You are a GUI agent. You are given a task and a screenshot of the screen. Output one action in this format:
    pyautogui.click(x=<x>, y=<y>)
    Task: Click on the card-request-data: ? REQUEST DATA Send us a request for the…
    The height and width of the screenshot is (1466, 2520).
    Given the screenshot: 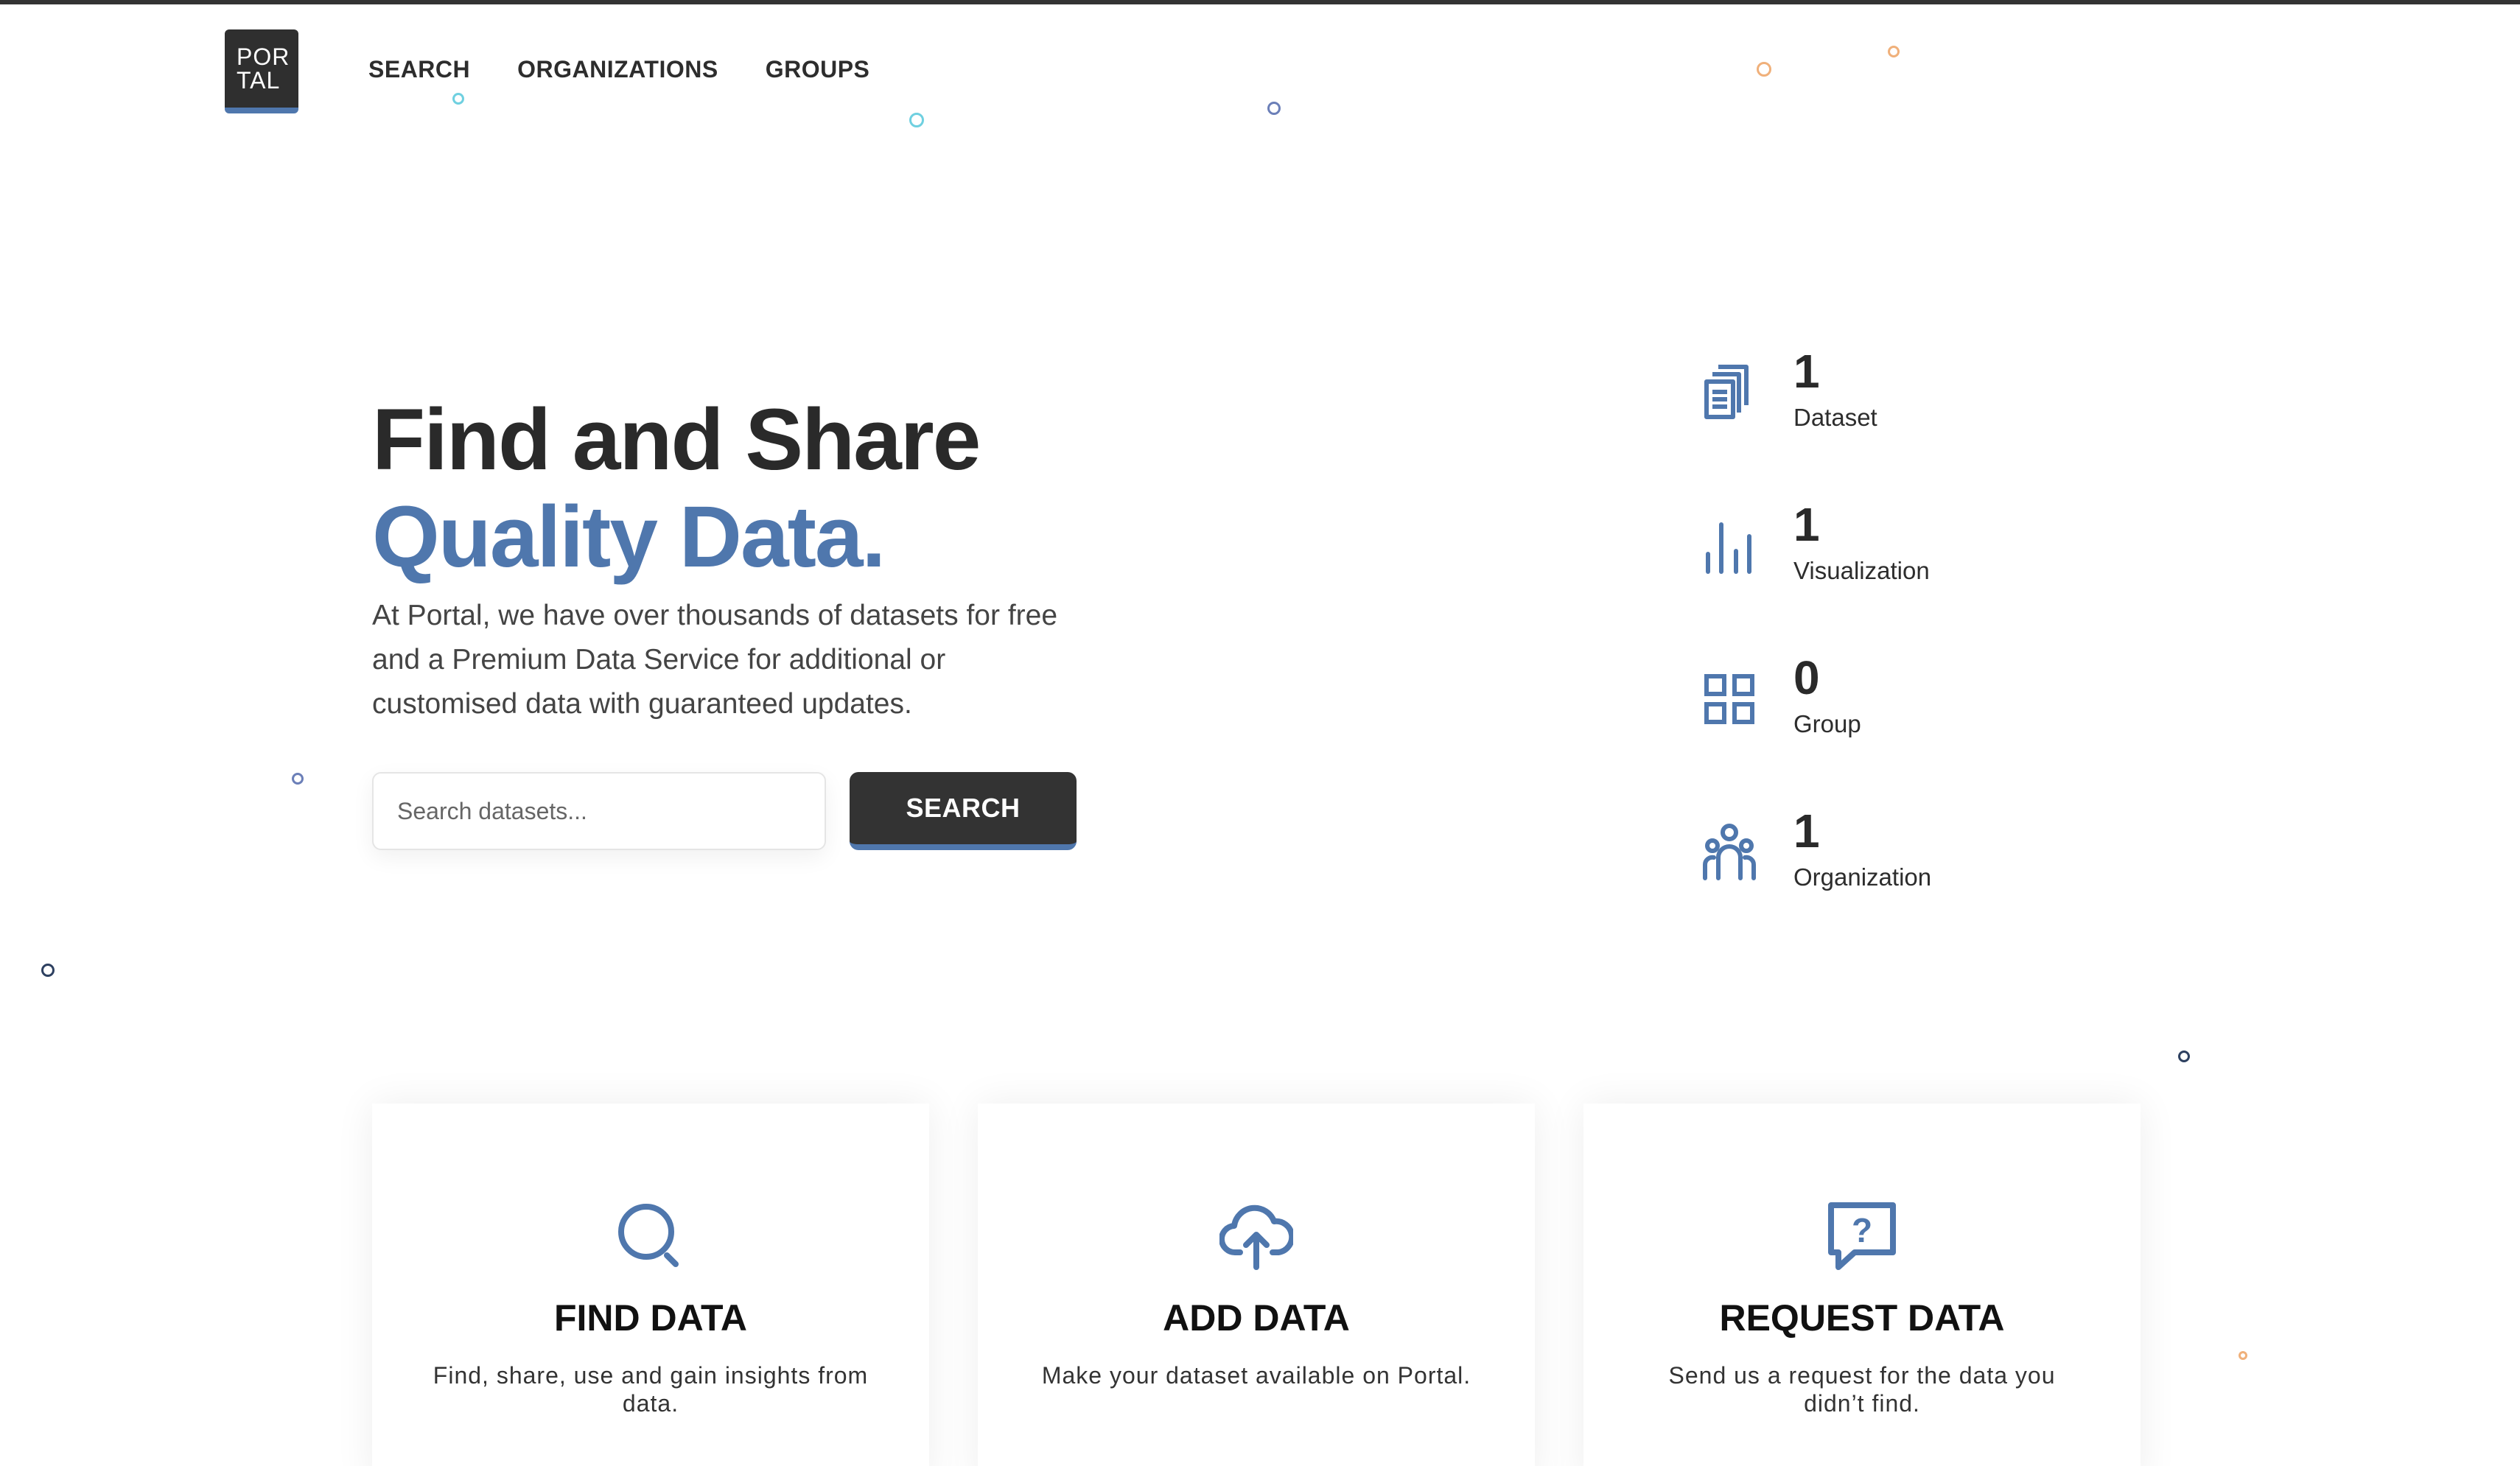 What is the action you would take?
    pyautogui.click(x=1862, y=1285)
    